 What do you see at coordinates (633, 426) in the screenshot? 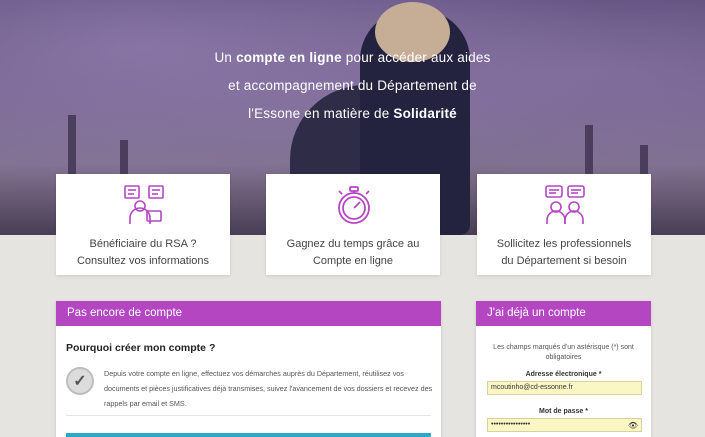
I see `eye-icon: 👁` at bounding box center [633, 426].